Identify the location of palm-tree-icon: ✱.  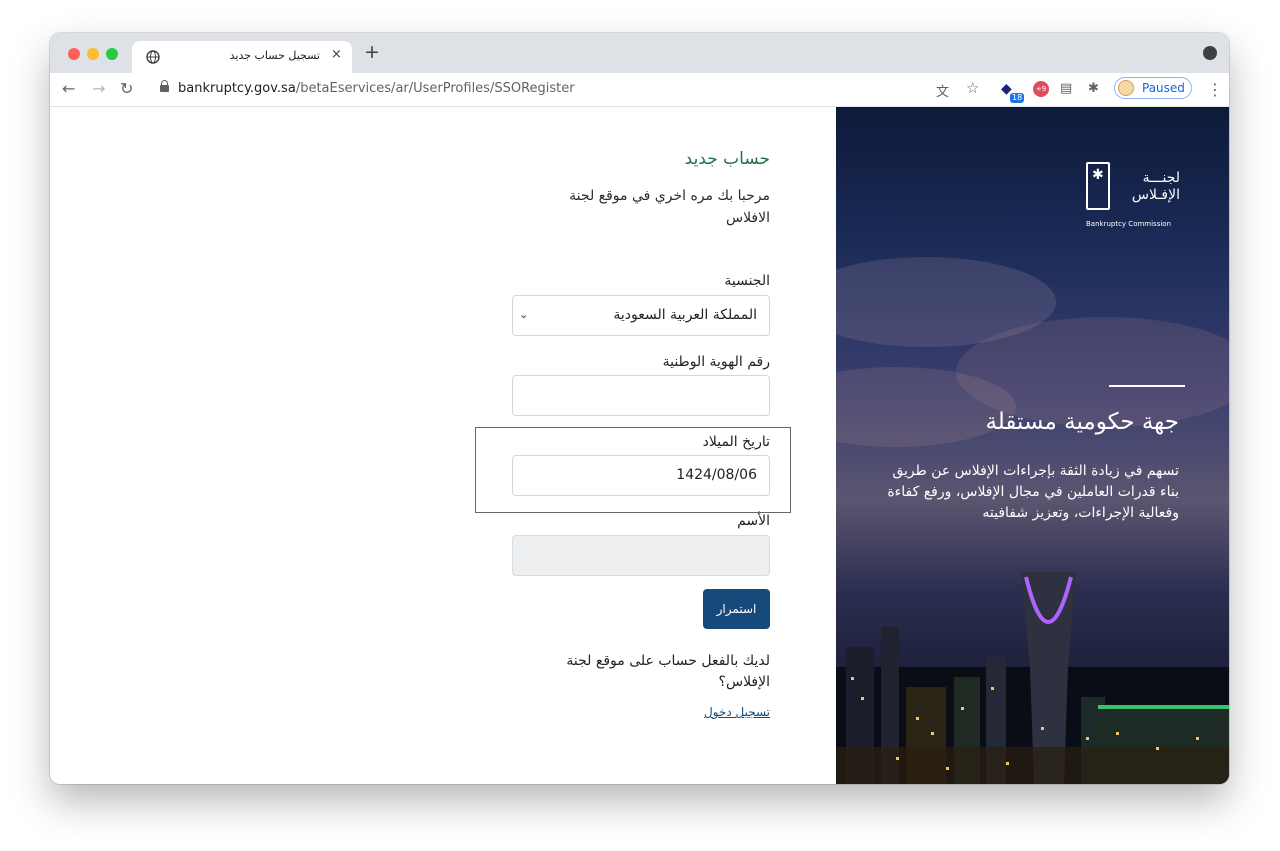
(1098, 175).